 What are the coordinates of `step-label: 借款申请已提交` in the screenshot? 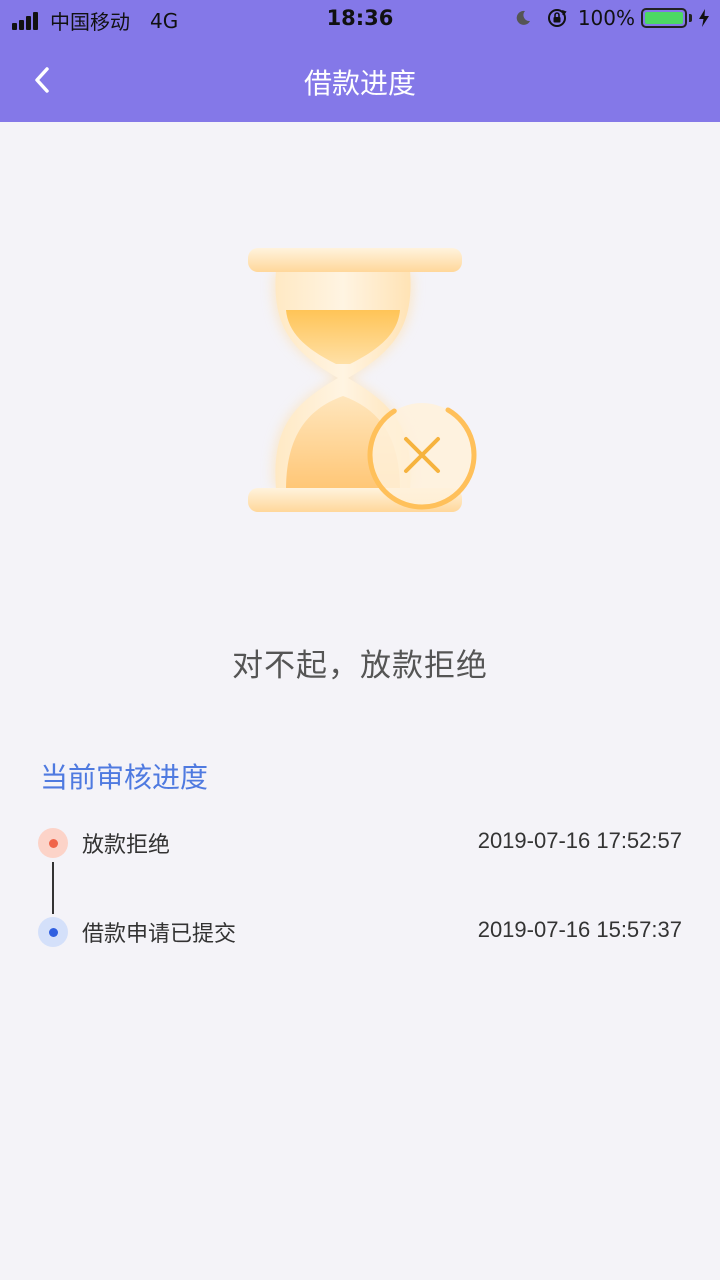 It's located at (159, 934).